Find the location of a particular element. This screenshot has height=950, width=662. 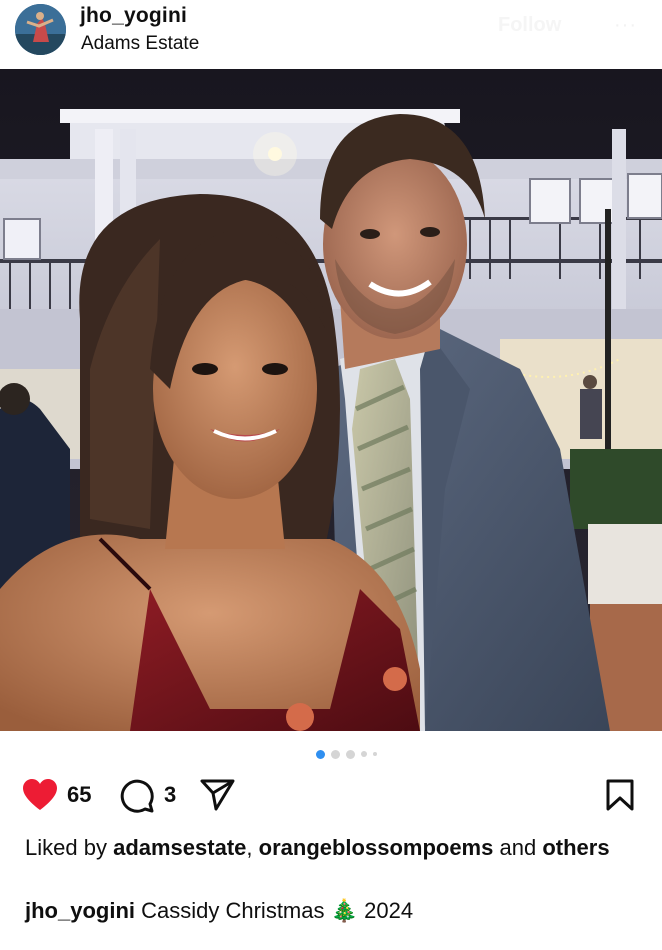

avatar is located at coordinates (40, 29).